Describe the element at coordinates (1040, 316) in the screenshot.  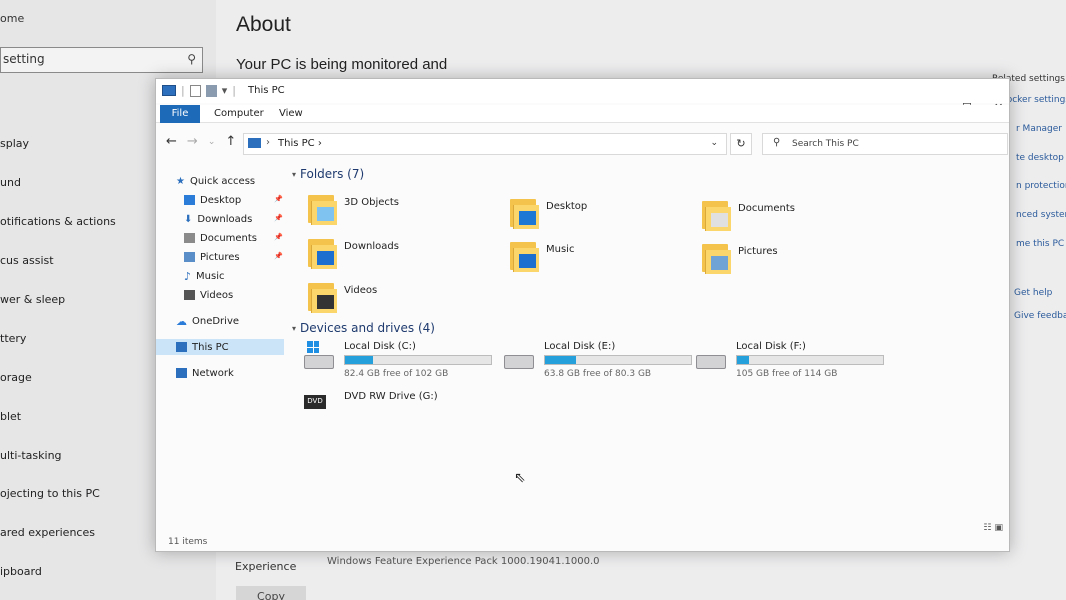
I see `related-settings-link: Give feedbac` at that location.